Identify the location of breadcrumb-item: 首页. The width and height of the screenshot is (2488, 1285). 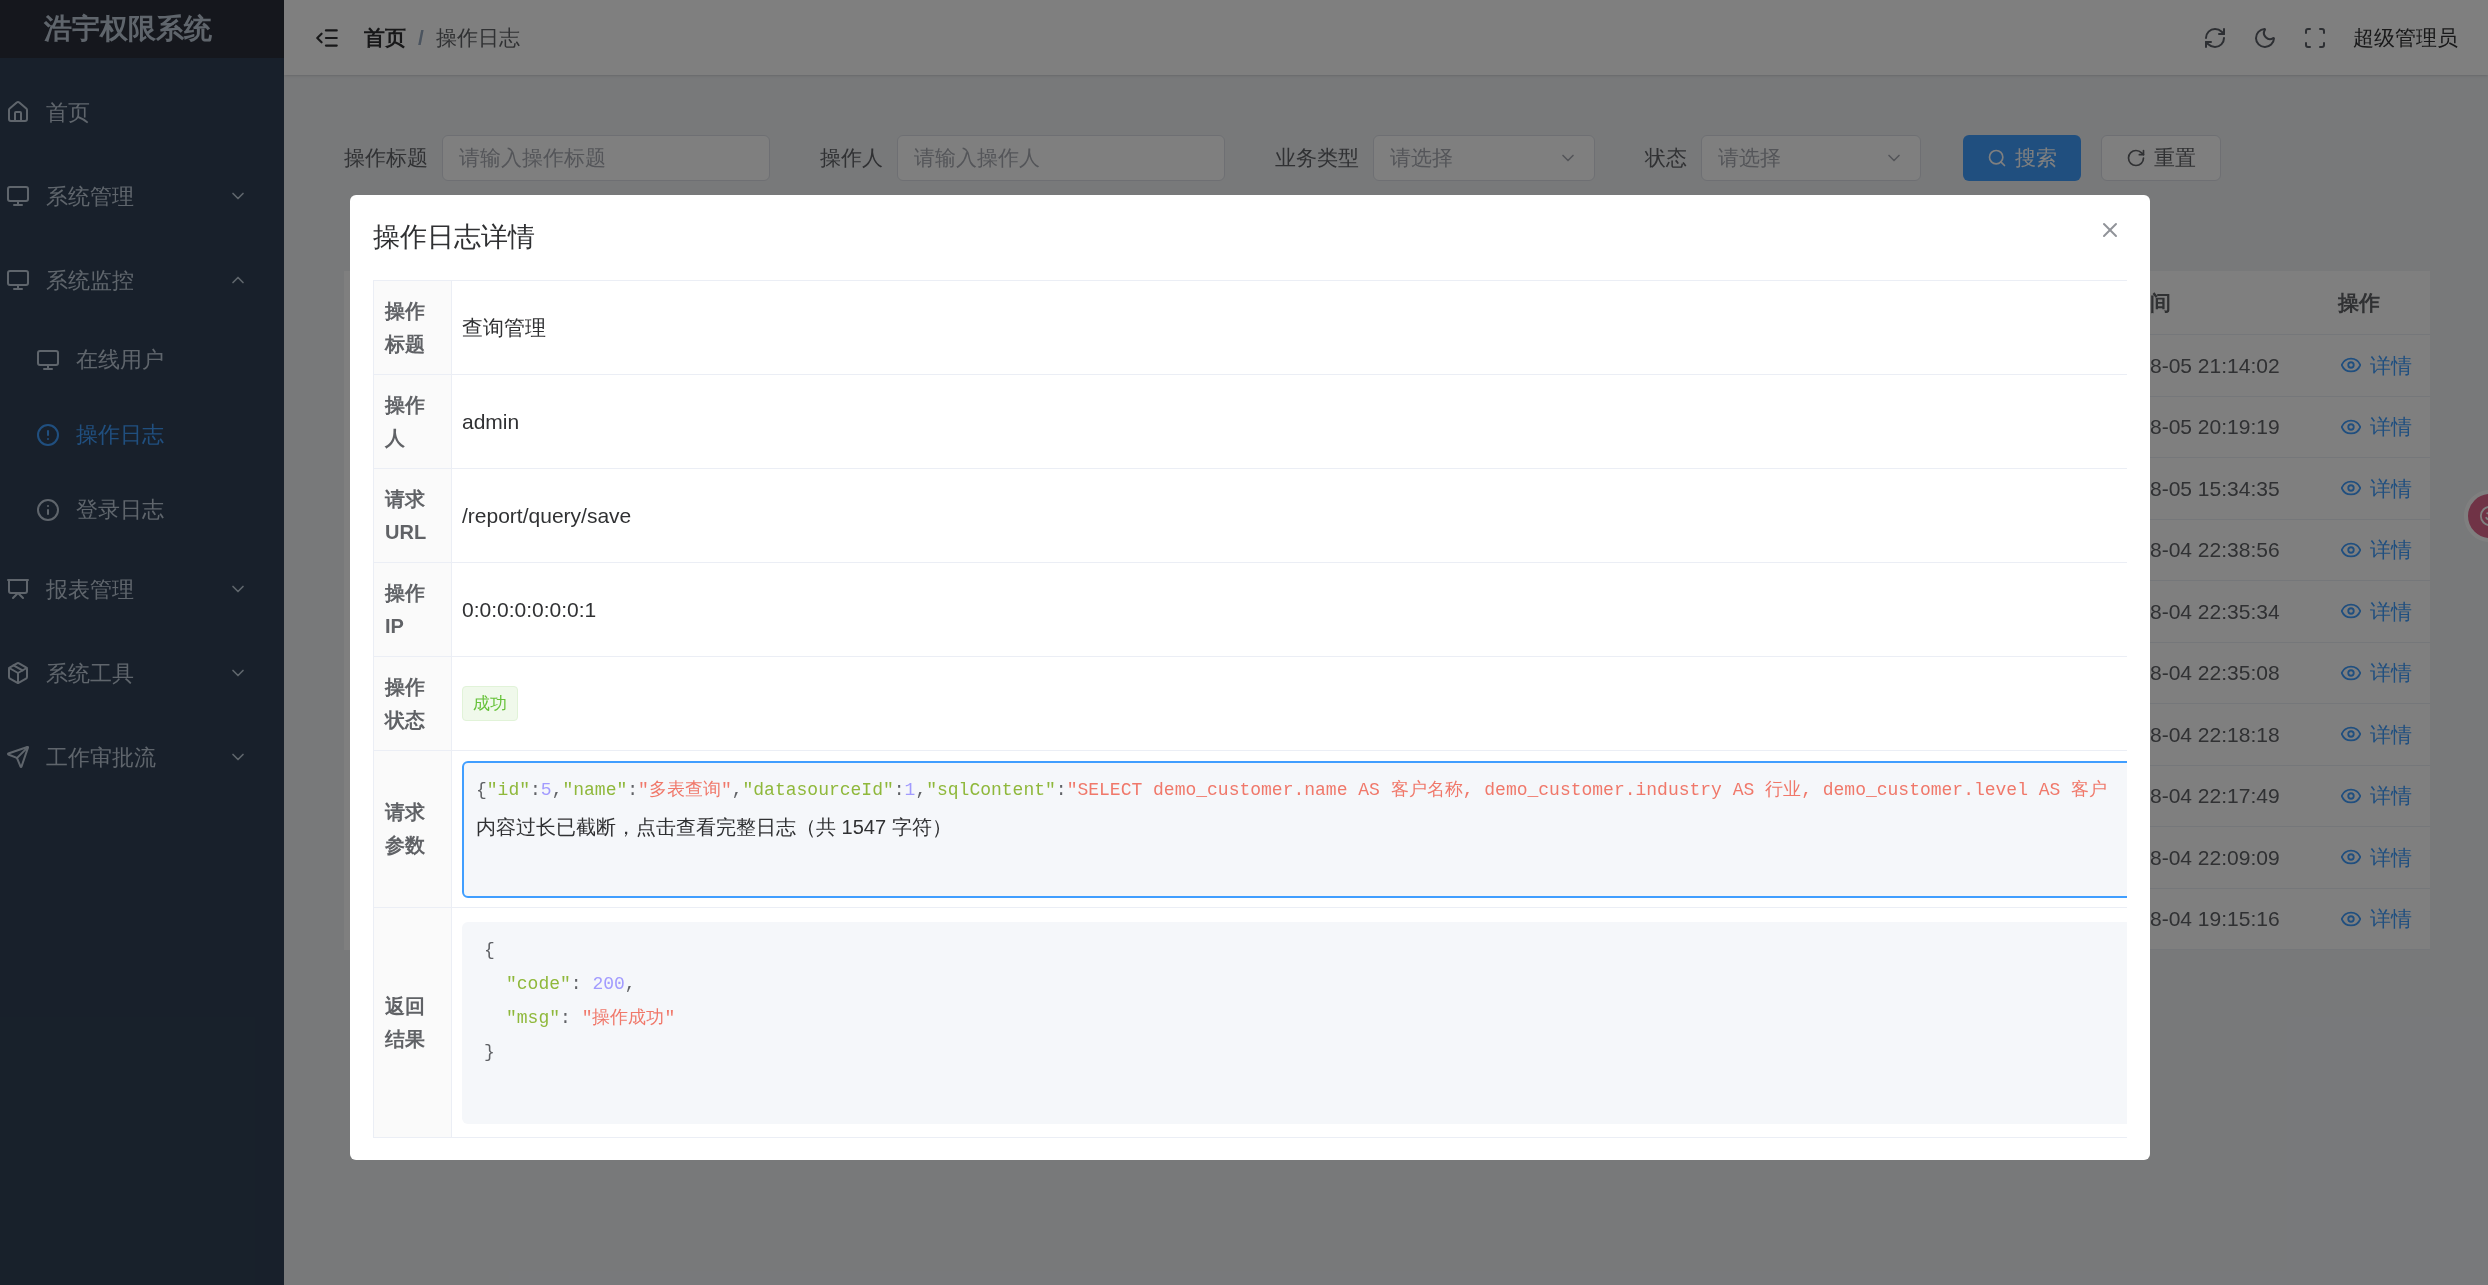
(385, 37).